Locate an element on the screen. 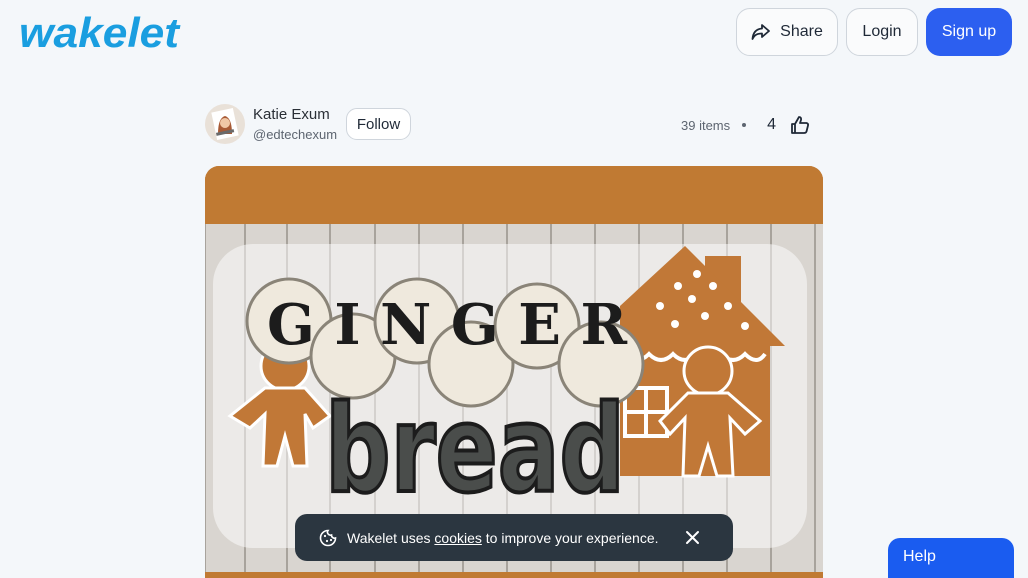  share-icon is located at coordinates (761, 32).